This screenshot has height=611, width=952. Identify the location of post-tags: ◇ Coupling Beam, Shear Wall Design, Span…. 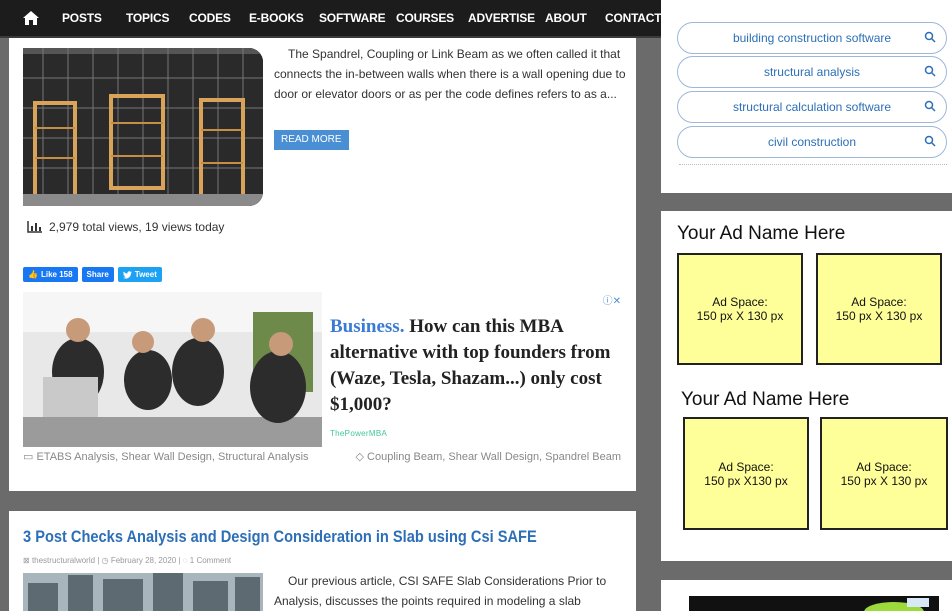
(476, 457).